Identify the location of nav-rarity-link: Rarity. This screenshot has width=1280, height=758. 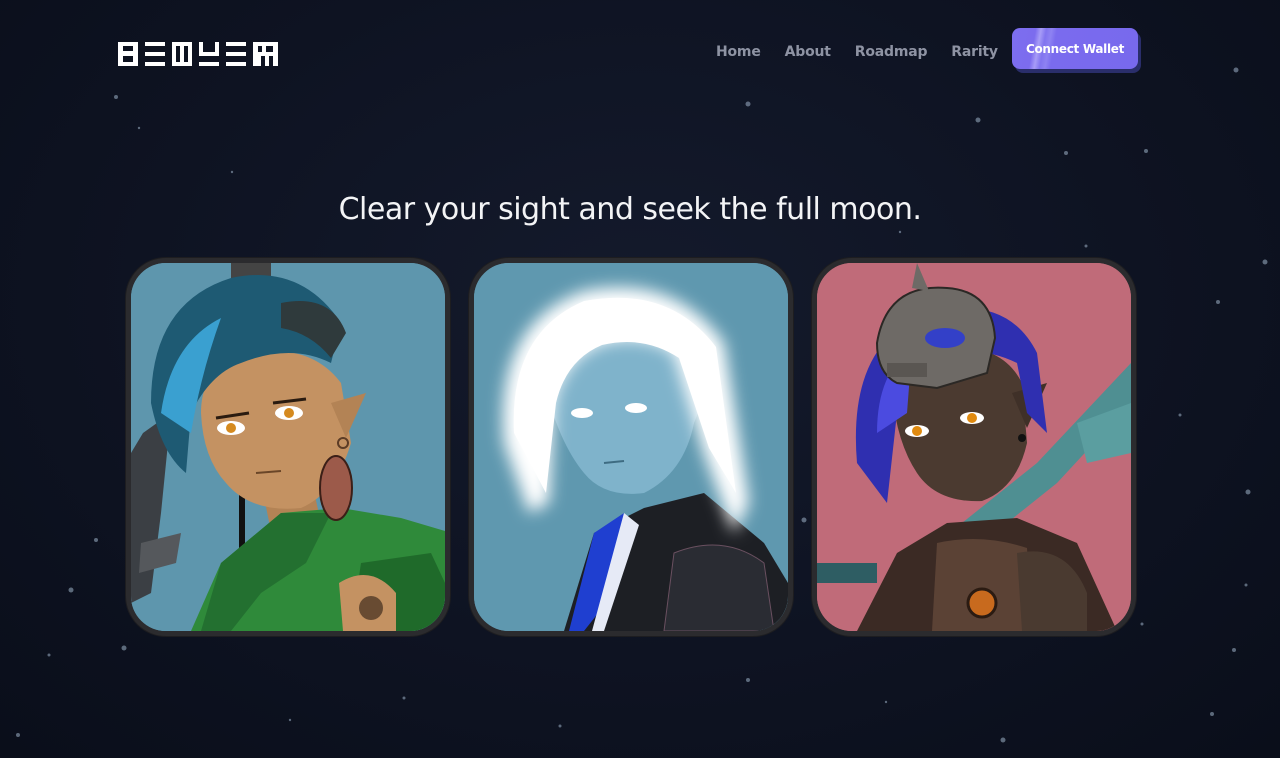
(974, 52).